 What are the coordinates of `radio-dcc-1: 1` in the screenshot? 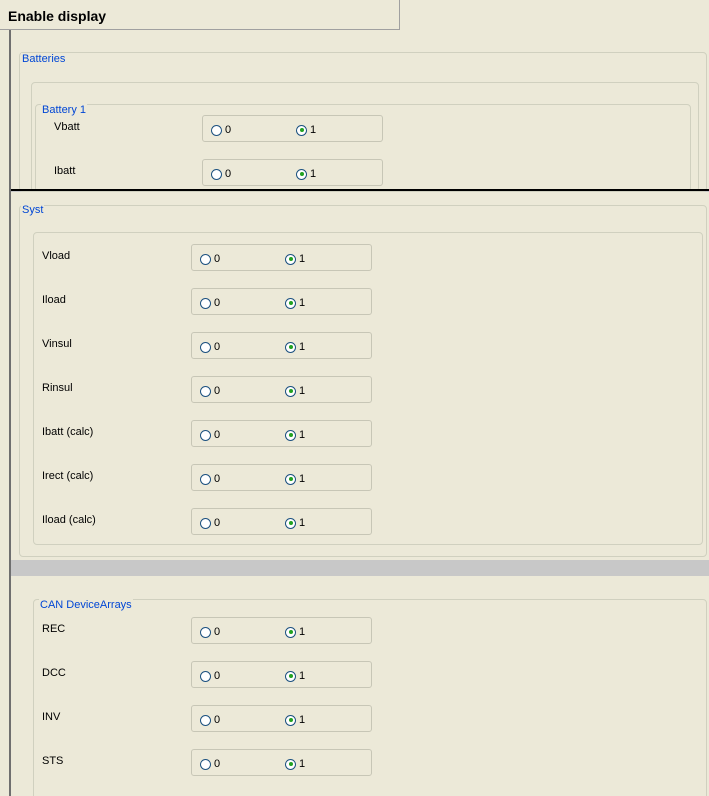 It's located at (295, 676).